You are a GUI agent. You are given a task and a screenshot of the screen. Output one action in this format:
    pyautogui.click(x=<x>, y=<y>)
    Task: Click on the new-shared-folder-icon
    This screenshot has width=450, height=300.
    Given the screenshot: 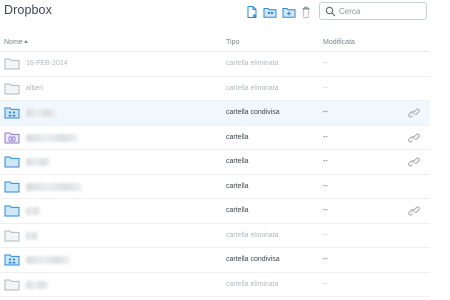 What is the action you would take?
    pyautogui.click(x=270, y=12)
    